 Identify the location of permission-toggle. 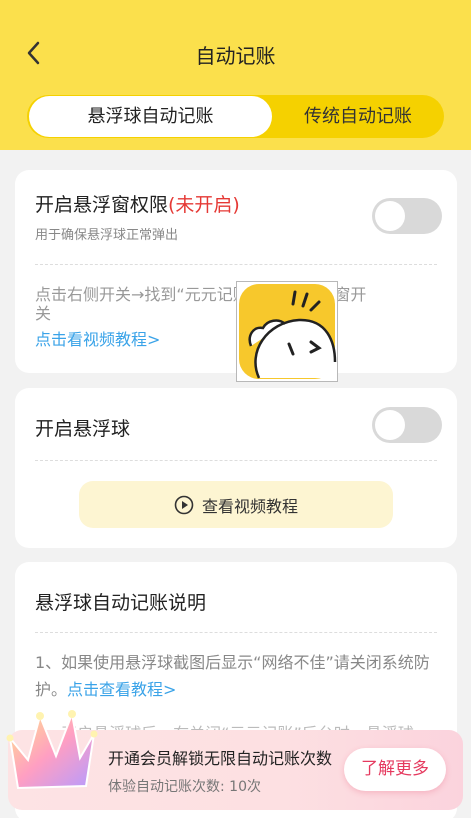
(407, 216).